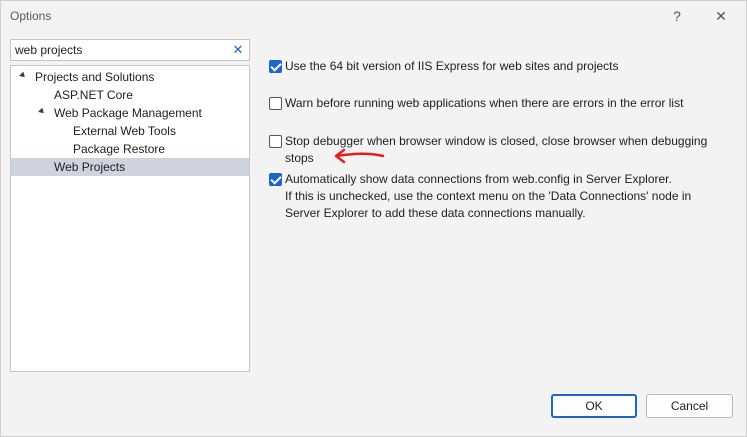 This screenshot has width=747, height=437. Describe the element at coordinates (31, 16) in the screenshot. I see `window-title: Options` at that location.